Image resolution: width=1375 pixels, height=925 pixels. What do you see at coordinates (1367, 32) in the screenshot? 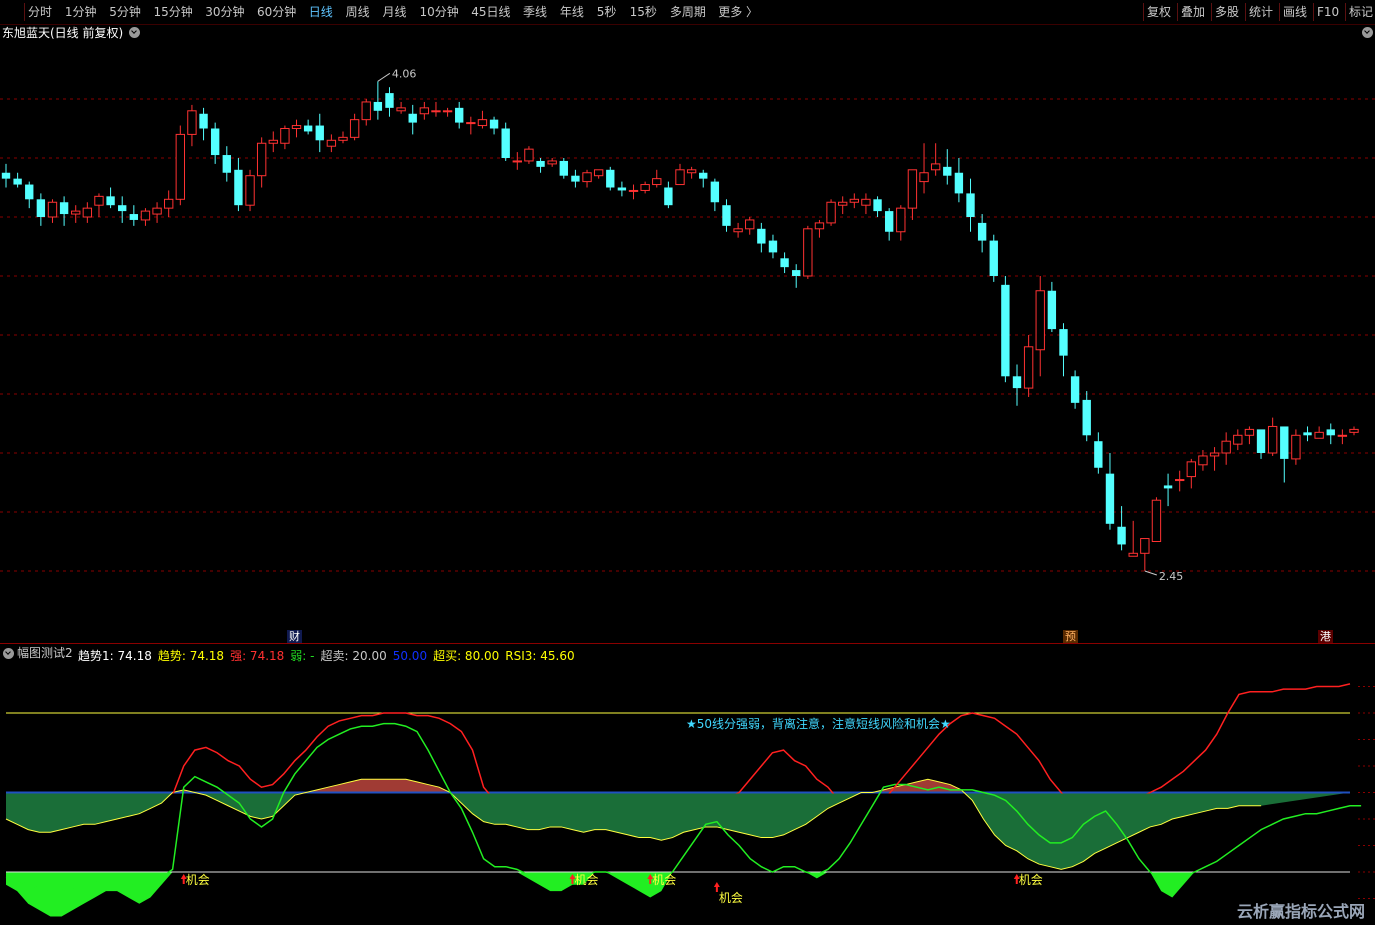
I see `chart-options-icon` at bounding box center [1367, 32].